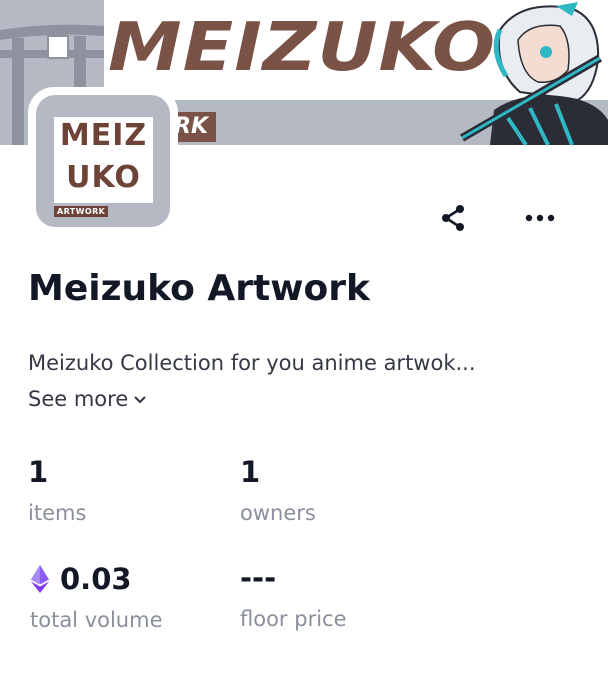 The image size is (608, 680). Describe the element at coordinates (199, 288) in the screenshot. I see `collection-title: Meizuko Artwork` at that location.